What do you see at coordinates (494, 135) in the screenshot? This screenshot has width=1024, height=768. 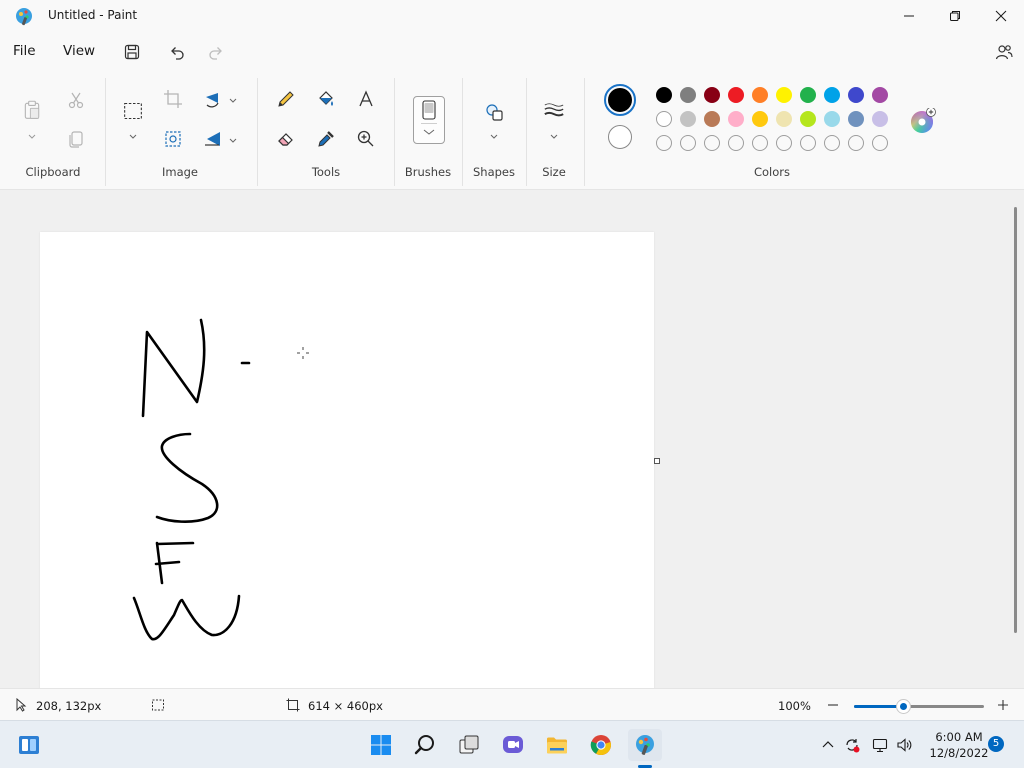 I see `shapes-dropdown` at bounding box center [494, 135].